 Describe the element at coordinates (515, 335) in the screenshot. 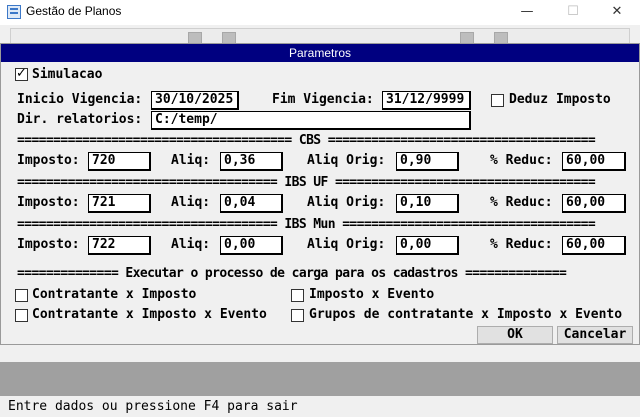

I see `ok-button: OK` at that location.